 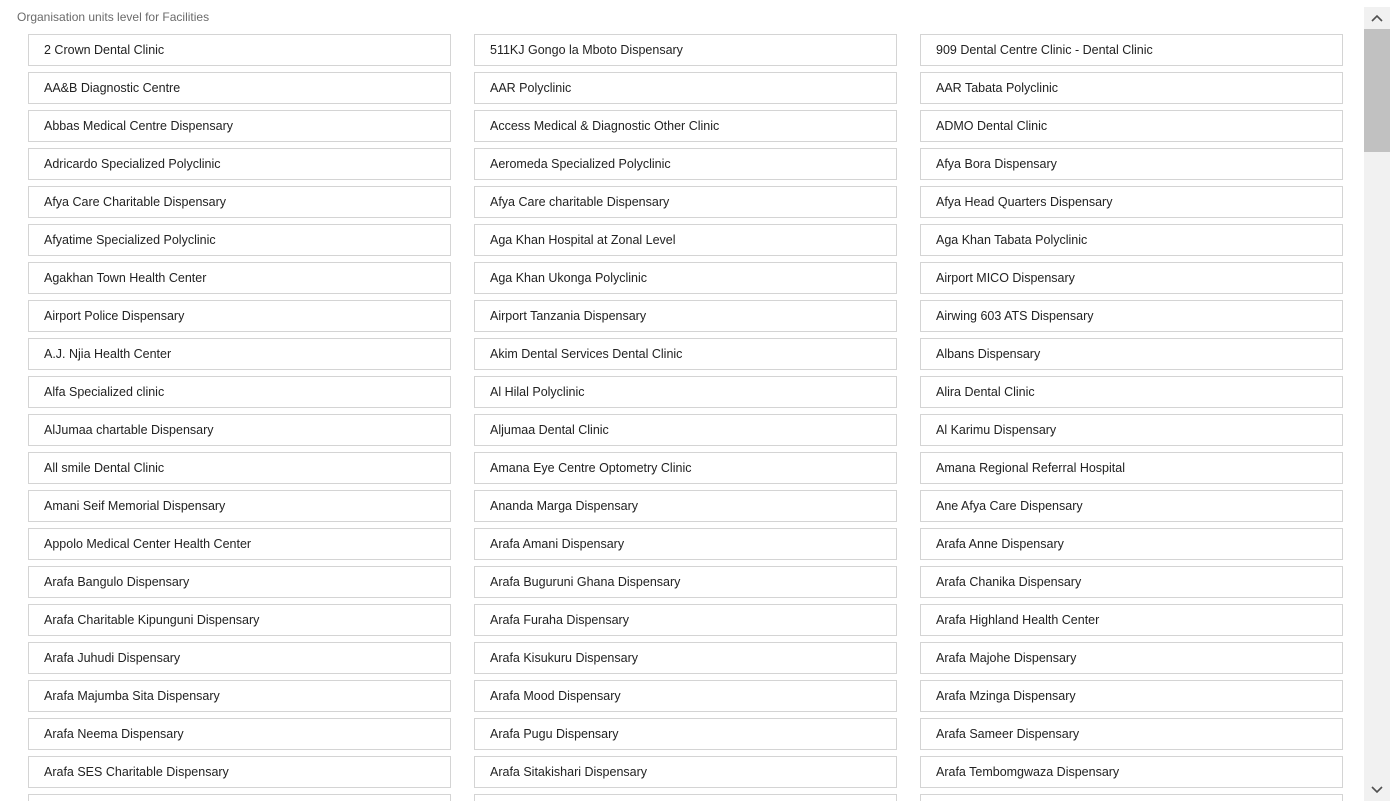 What do you see at coordinates (1131, 354) in the screenshot?
I see `facility-item: Albans Dispensary` at bounding box center [1131, 354].